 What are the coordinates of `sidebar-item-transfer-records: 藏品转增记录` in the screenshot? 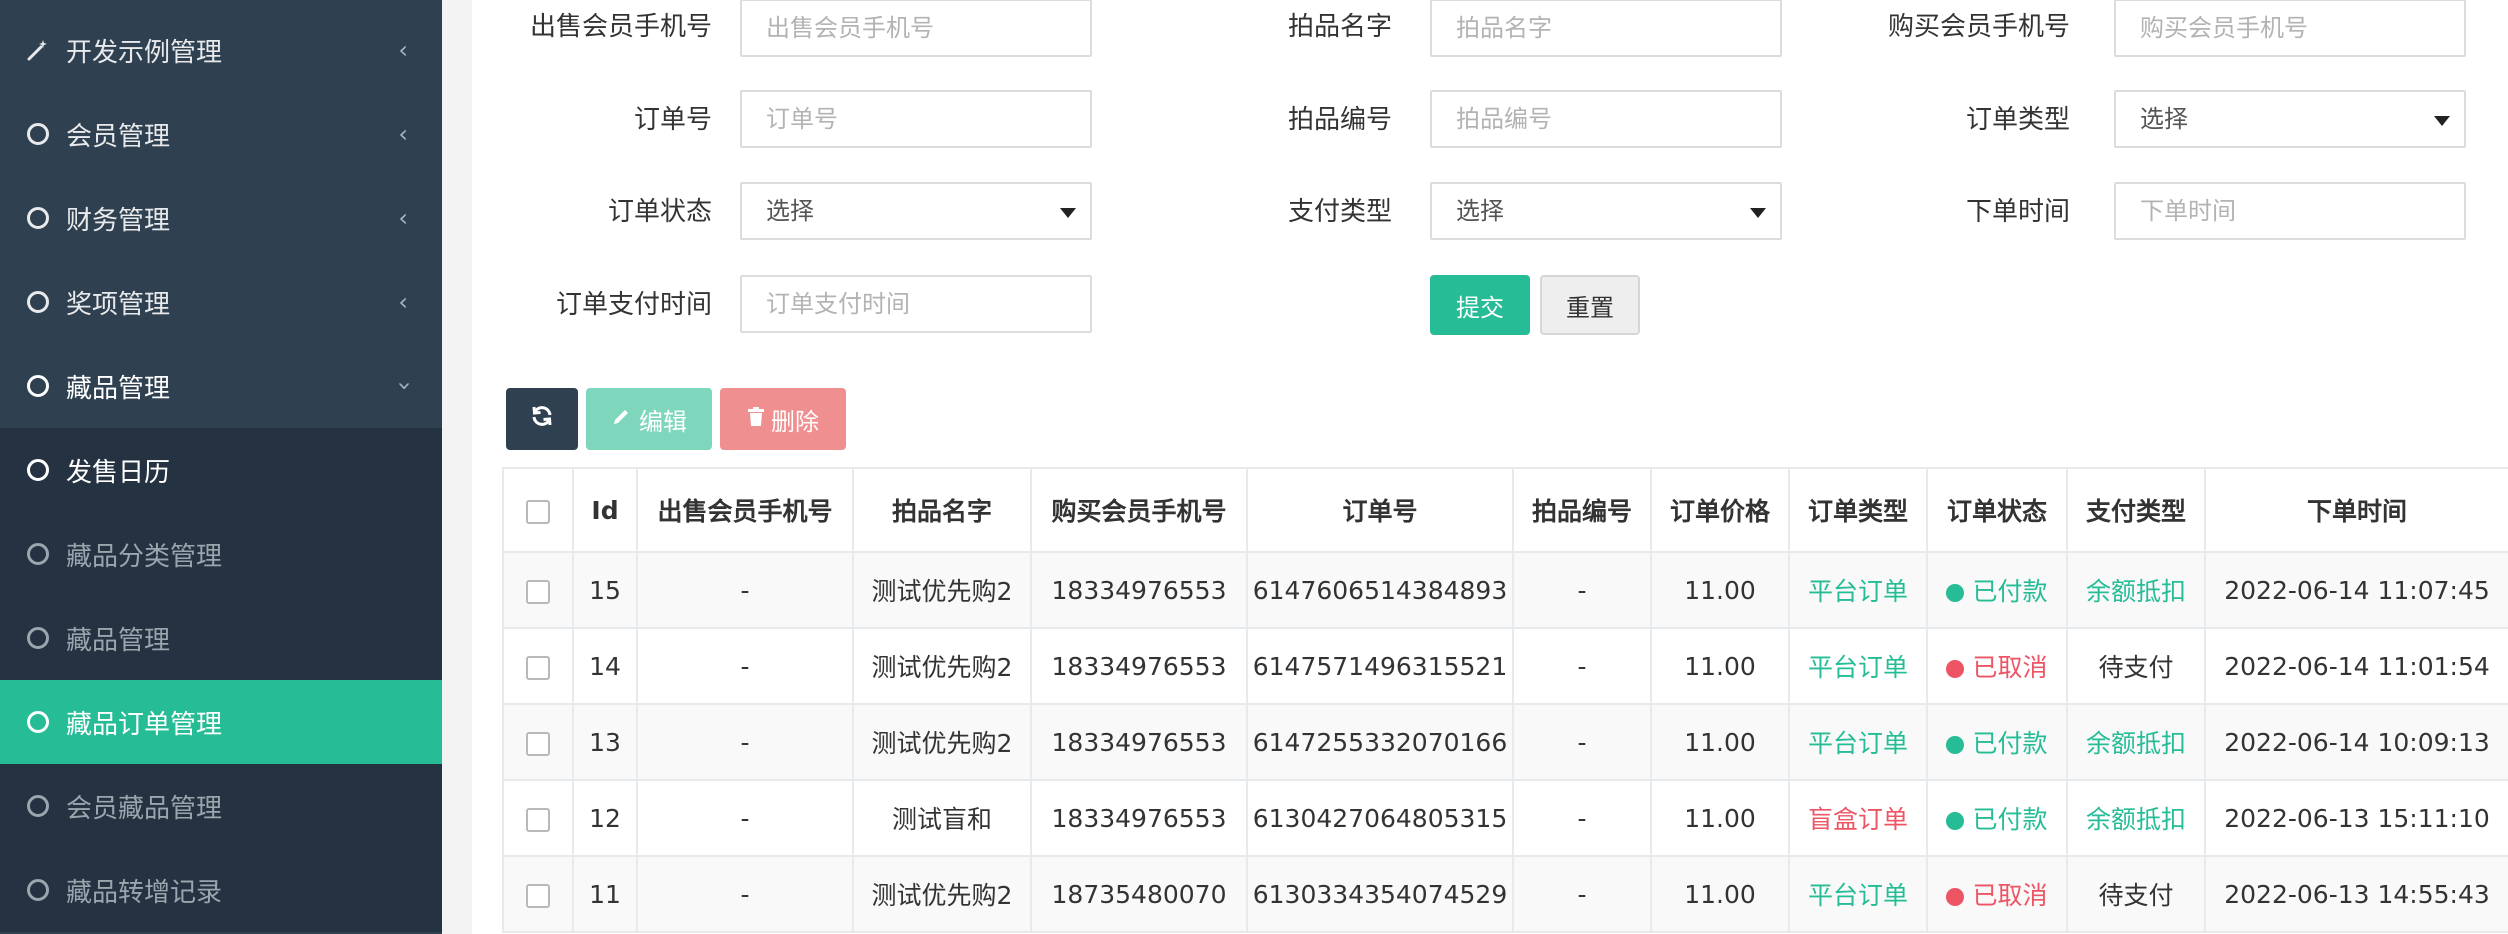 It's located at (221, 890).